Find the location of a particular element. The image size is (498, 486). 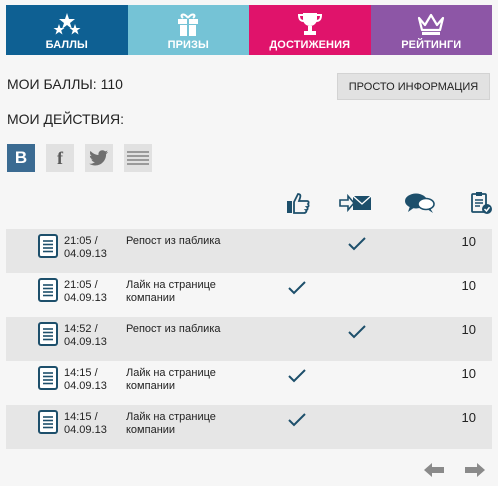

list-icon is located at coordinates (138, 158).